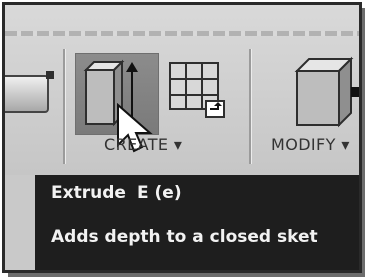 The image size is (365, 277). I want to click on modify-group-label: MODIFY ▾, so click(310, 144).